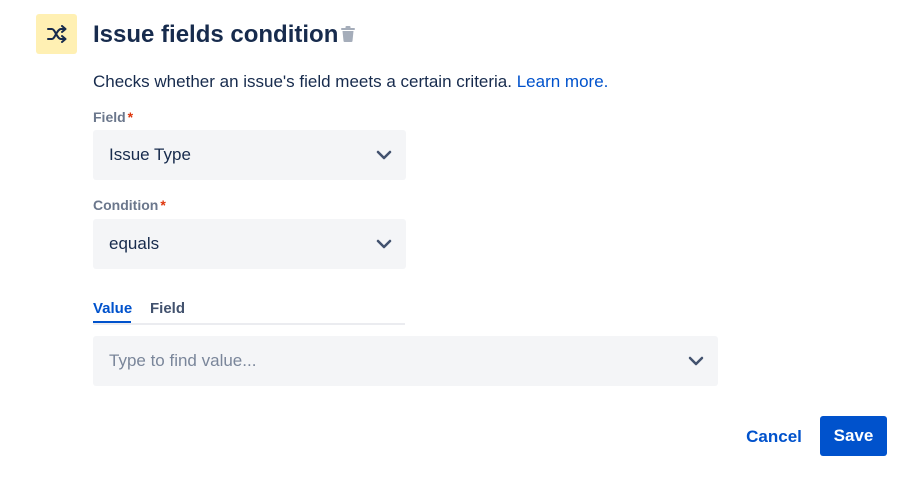 The width and height of the screenshot is (915, 479). What do you see at coordinates (563, 81) in the screenshot?
I see `learn-more-link: Learn more.` at bounding box center [563, 81].